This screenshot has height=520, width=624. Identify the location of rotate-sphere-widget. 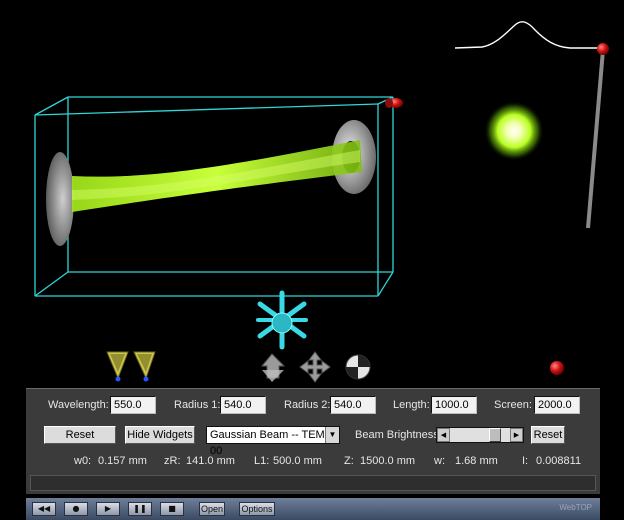
(358, 367).